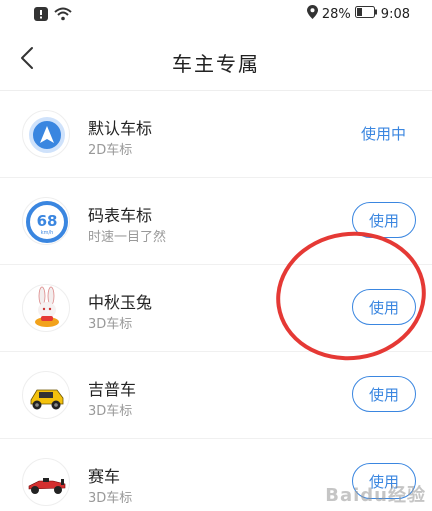  What do you see at coordinates (375, 495) in the screenshot?
I see `watermark: Baidu经验` at bounding box center [375, 495].